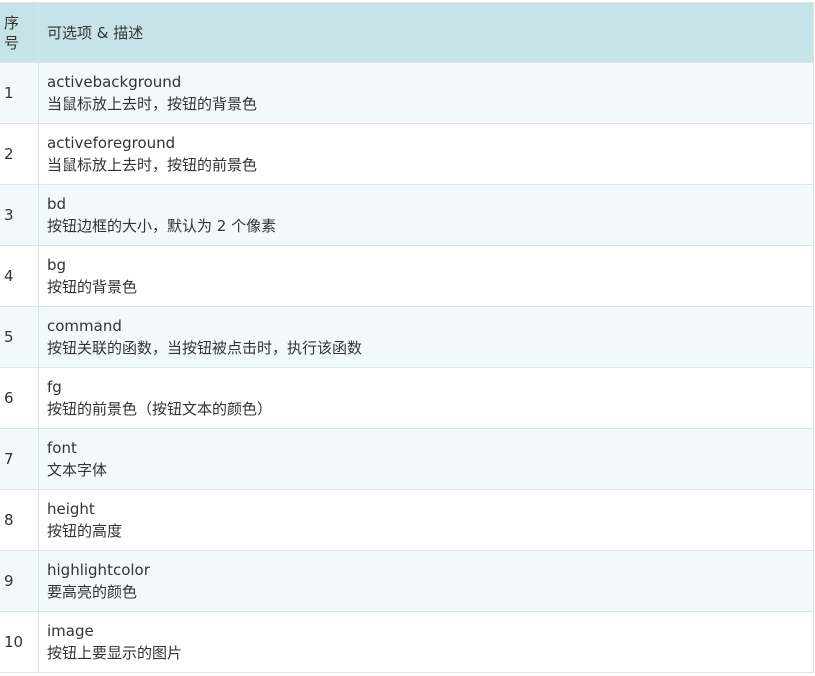 The width and height of the screenshot is (815, 676). What do you see at coordinates (19, 337) in the screenshot?
I see `row-number: 5` at bounding box center [19, 337].